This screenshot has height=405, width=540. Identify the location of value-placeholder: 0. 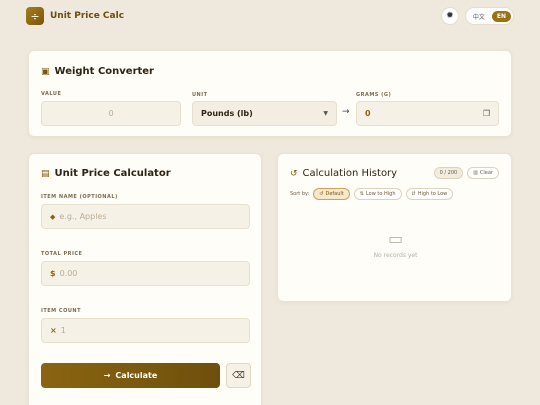
(111, 113).